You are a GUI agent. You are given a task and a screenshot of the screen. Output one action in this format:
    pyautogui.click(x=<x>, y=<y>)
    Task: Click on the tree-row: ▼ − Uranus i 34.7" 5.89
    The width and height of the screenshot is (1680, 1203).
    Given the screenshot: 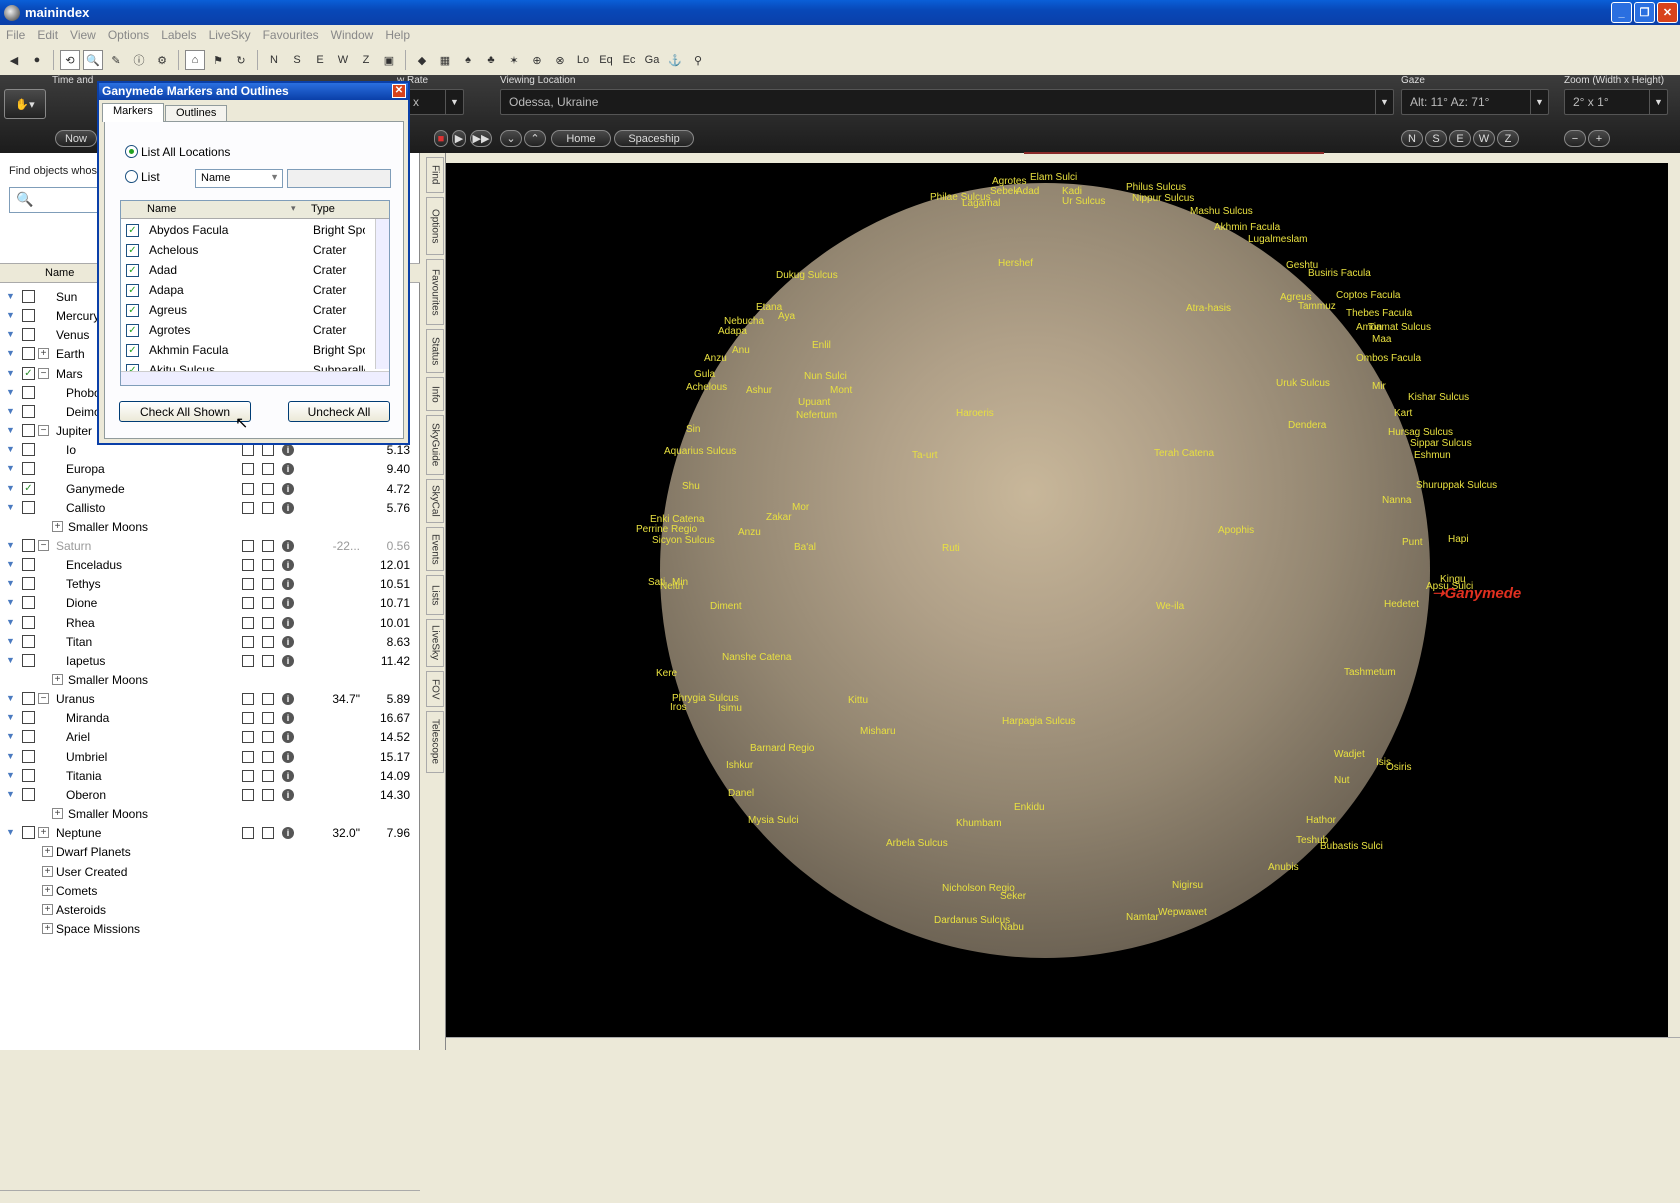 What is the action you would take?
    pyautogui.click(x=209, y=698)
    